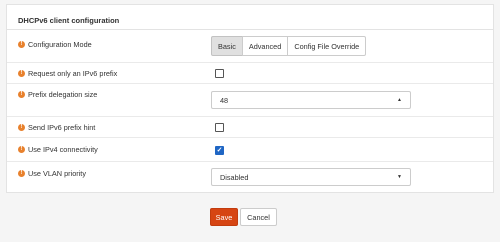  Describe the element at coordinates (224, 217) in the screenshot. I see `save-button: Save` at that location.